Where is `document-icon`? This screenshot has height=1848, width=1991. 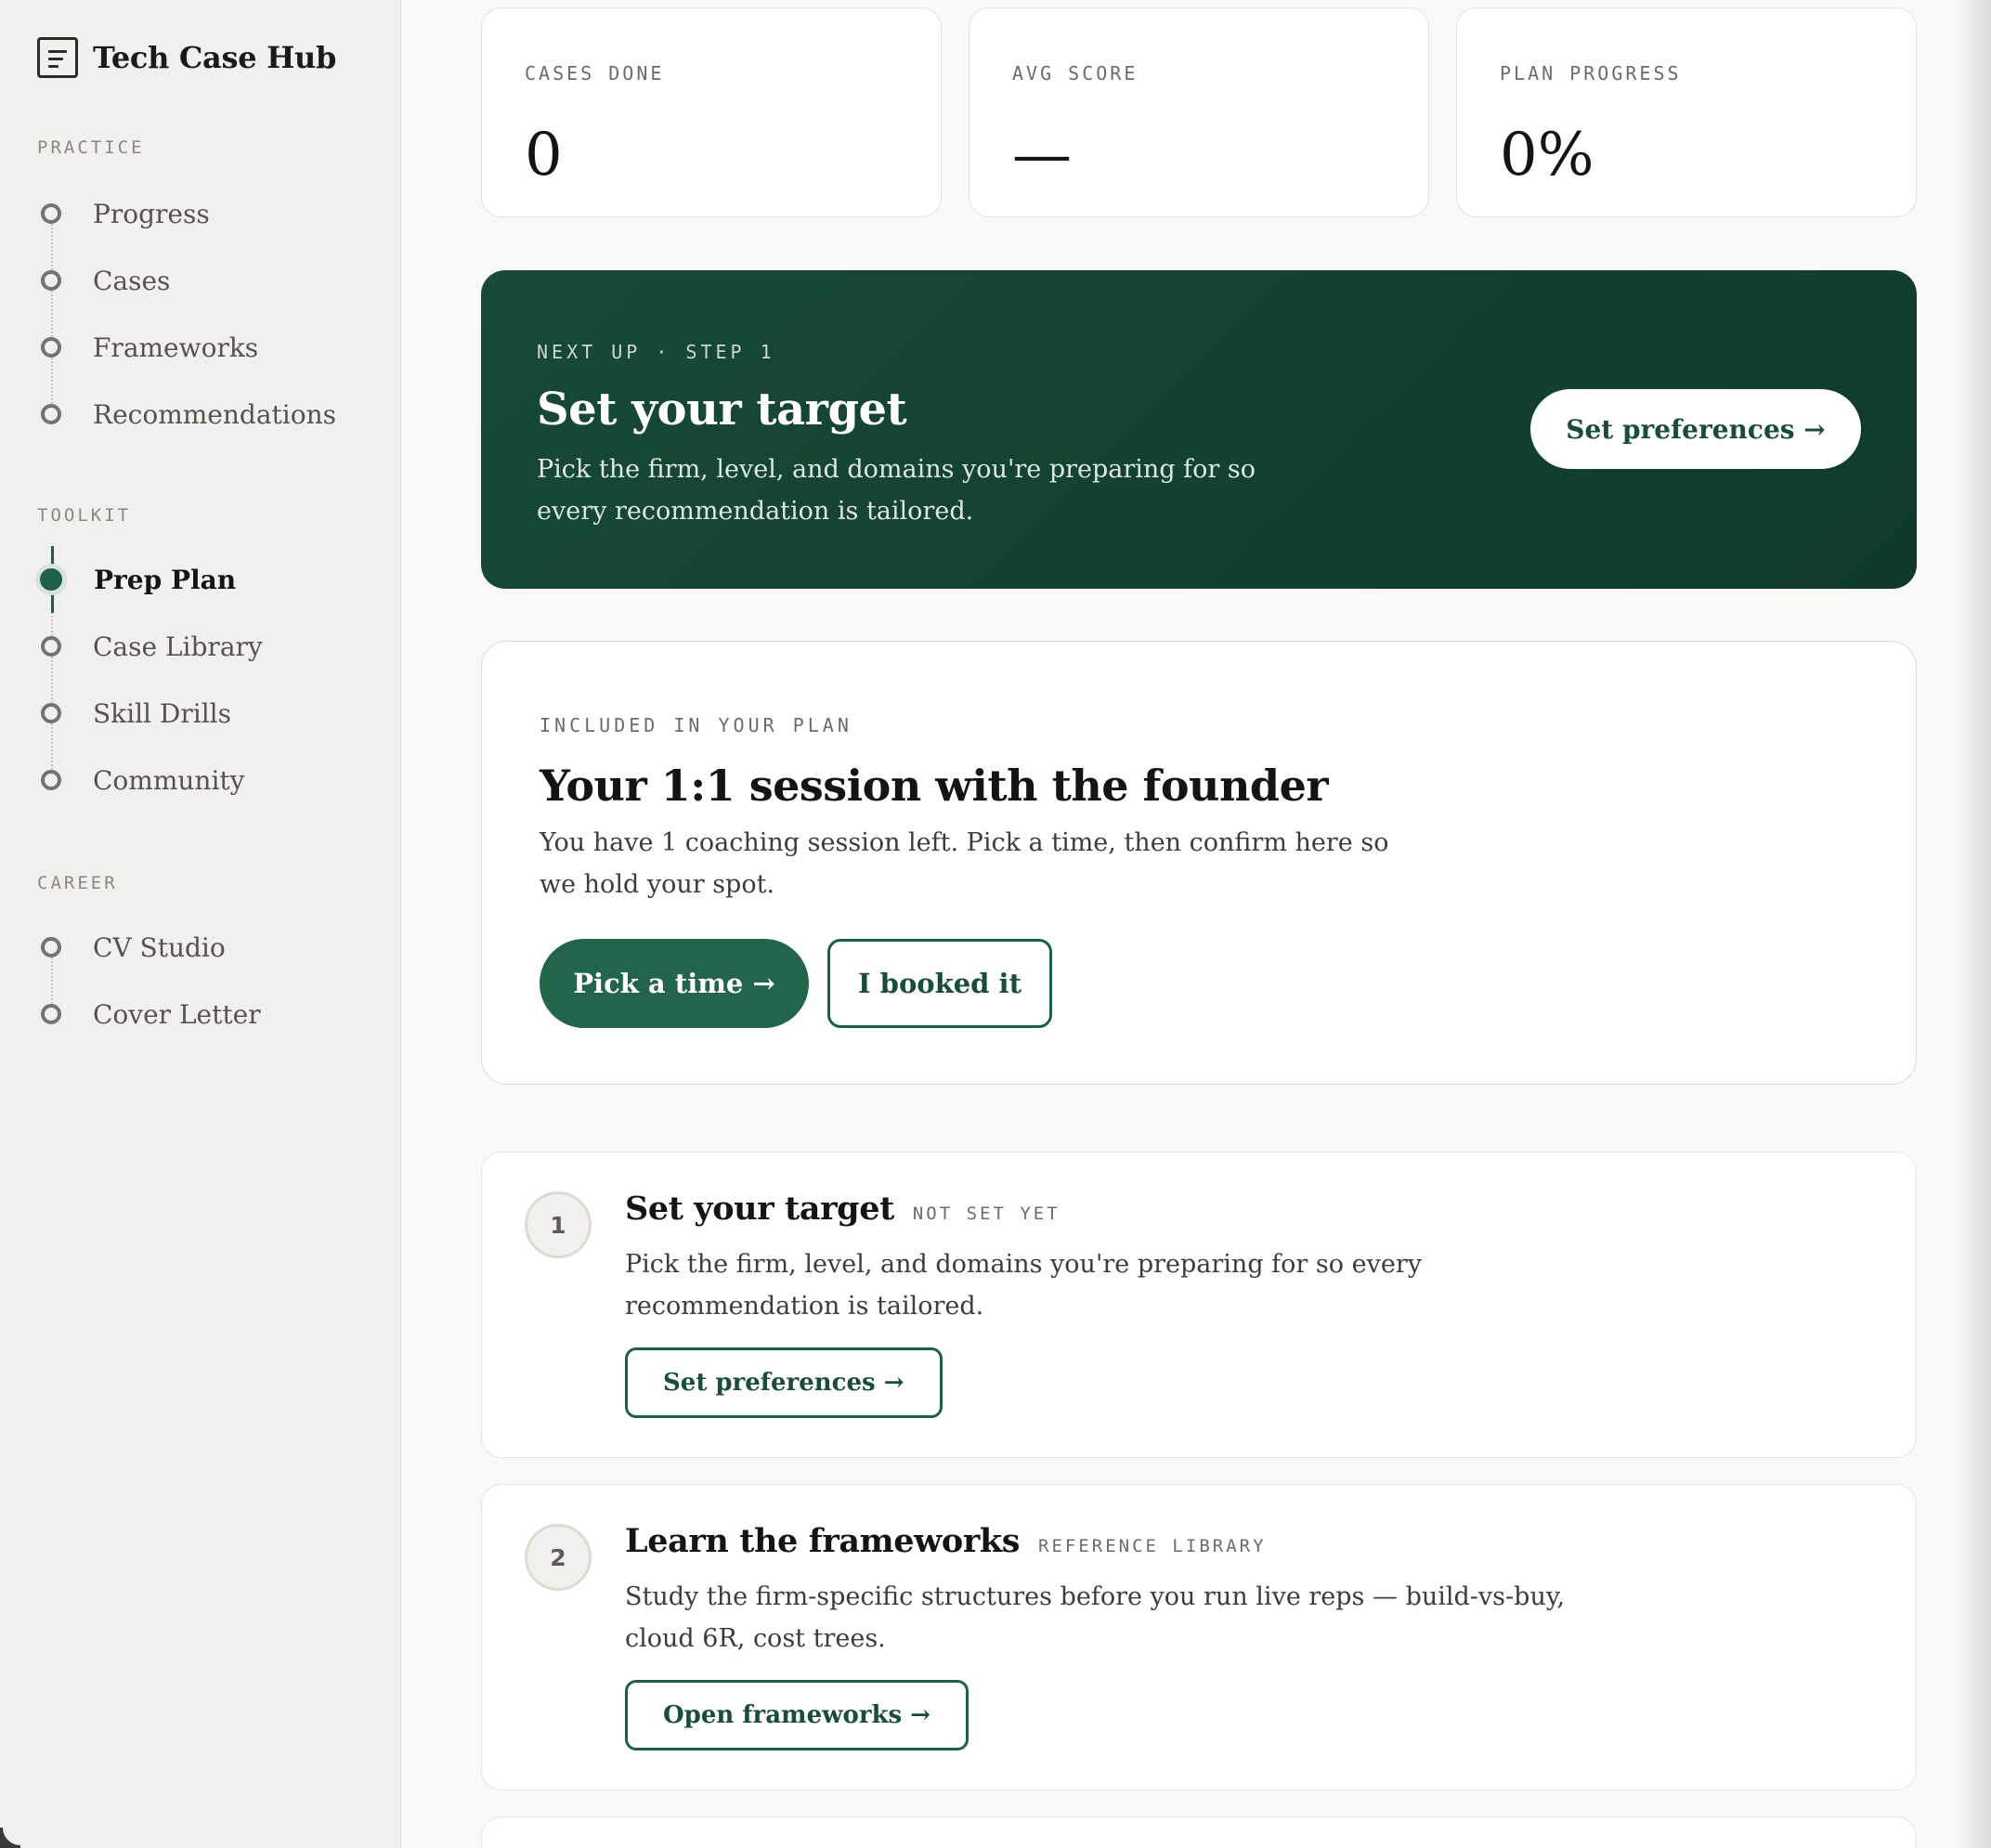
document-icon is located at coordinates (57, 58).